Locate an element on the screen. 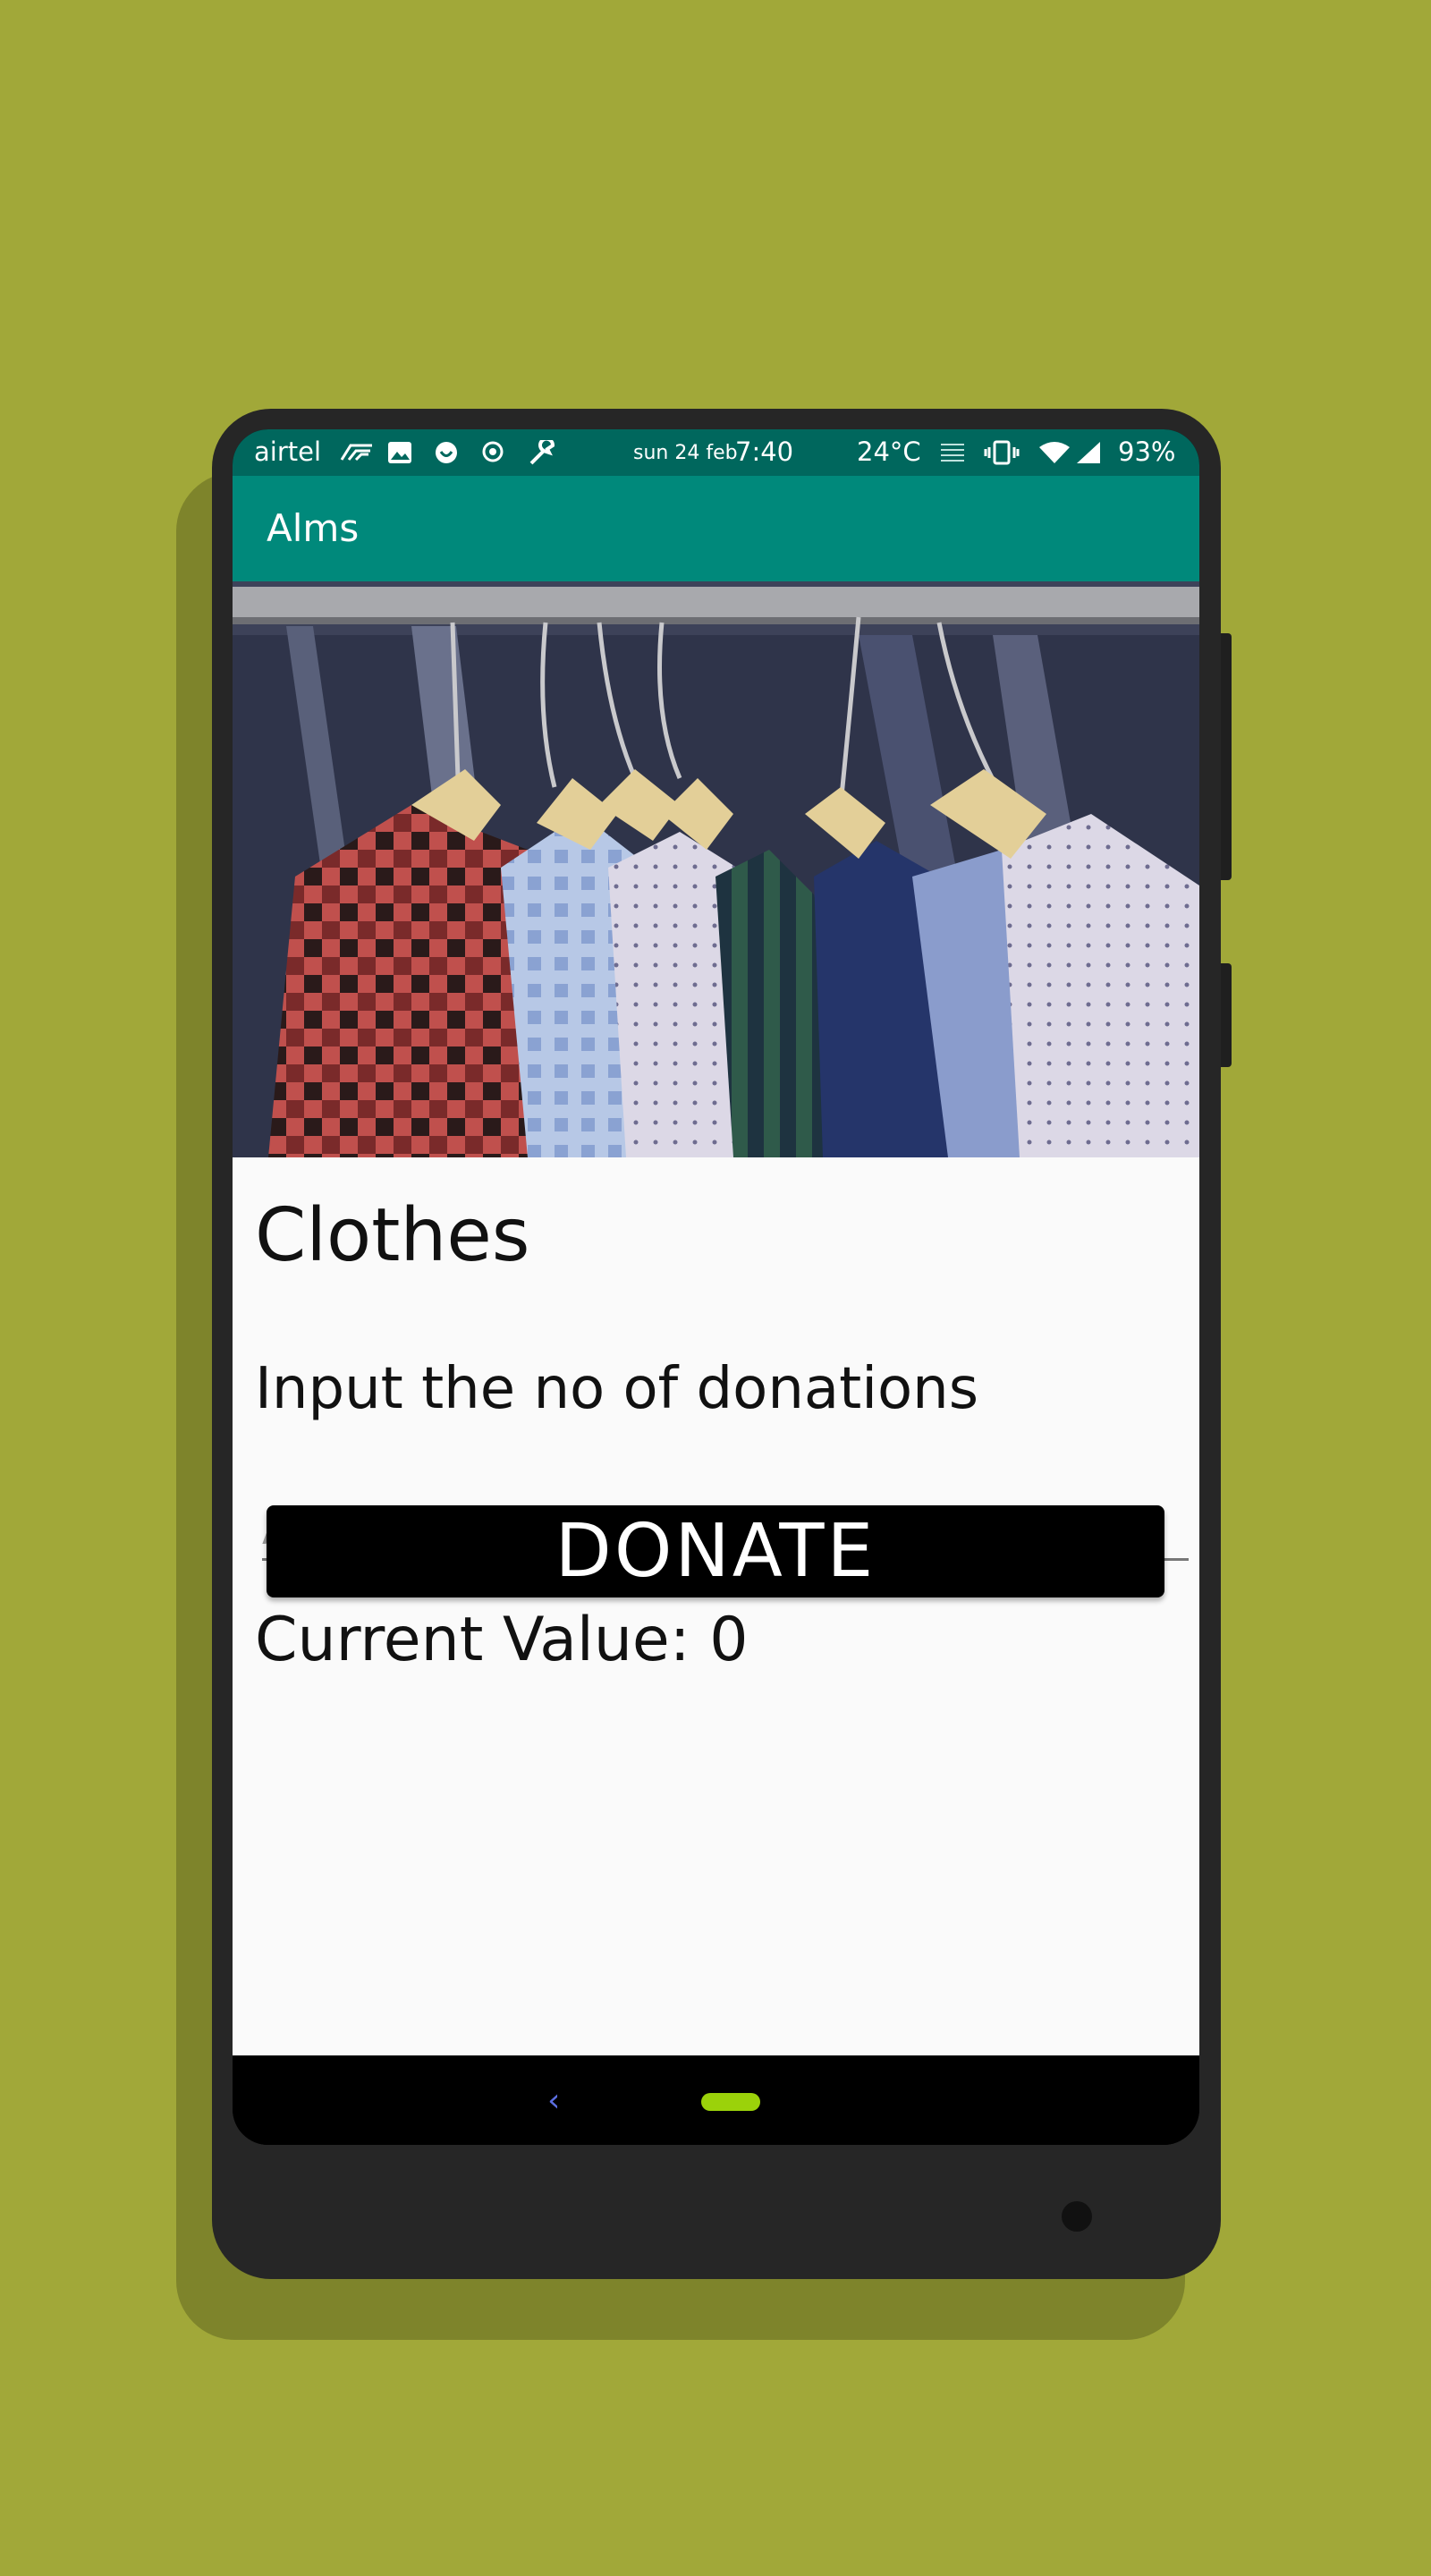  wrench-icon is located at coordinates (542, 452).